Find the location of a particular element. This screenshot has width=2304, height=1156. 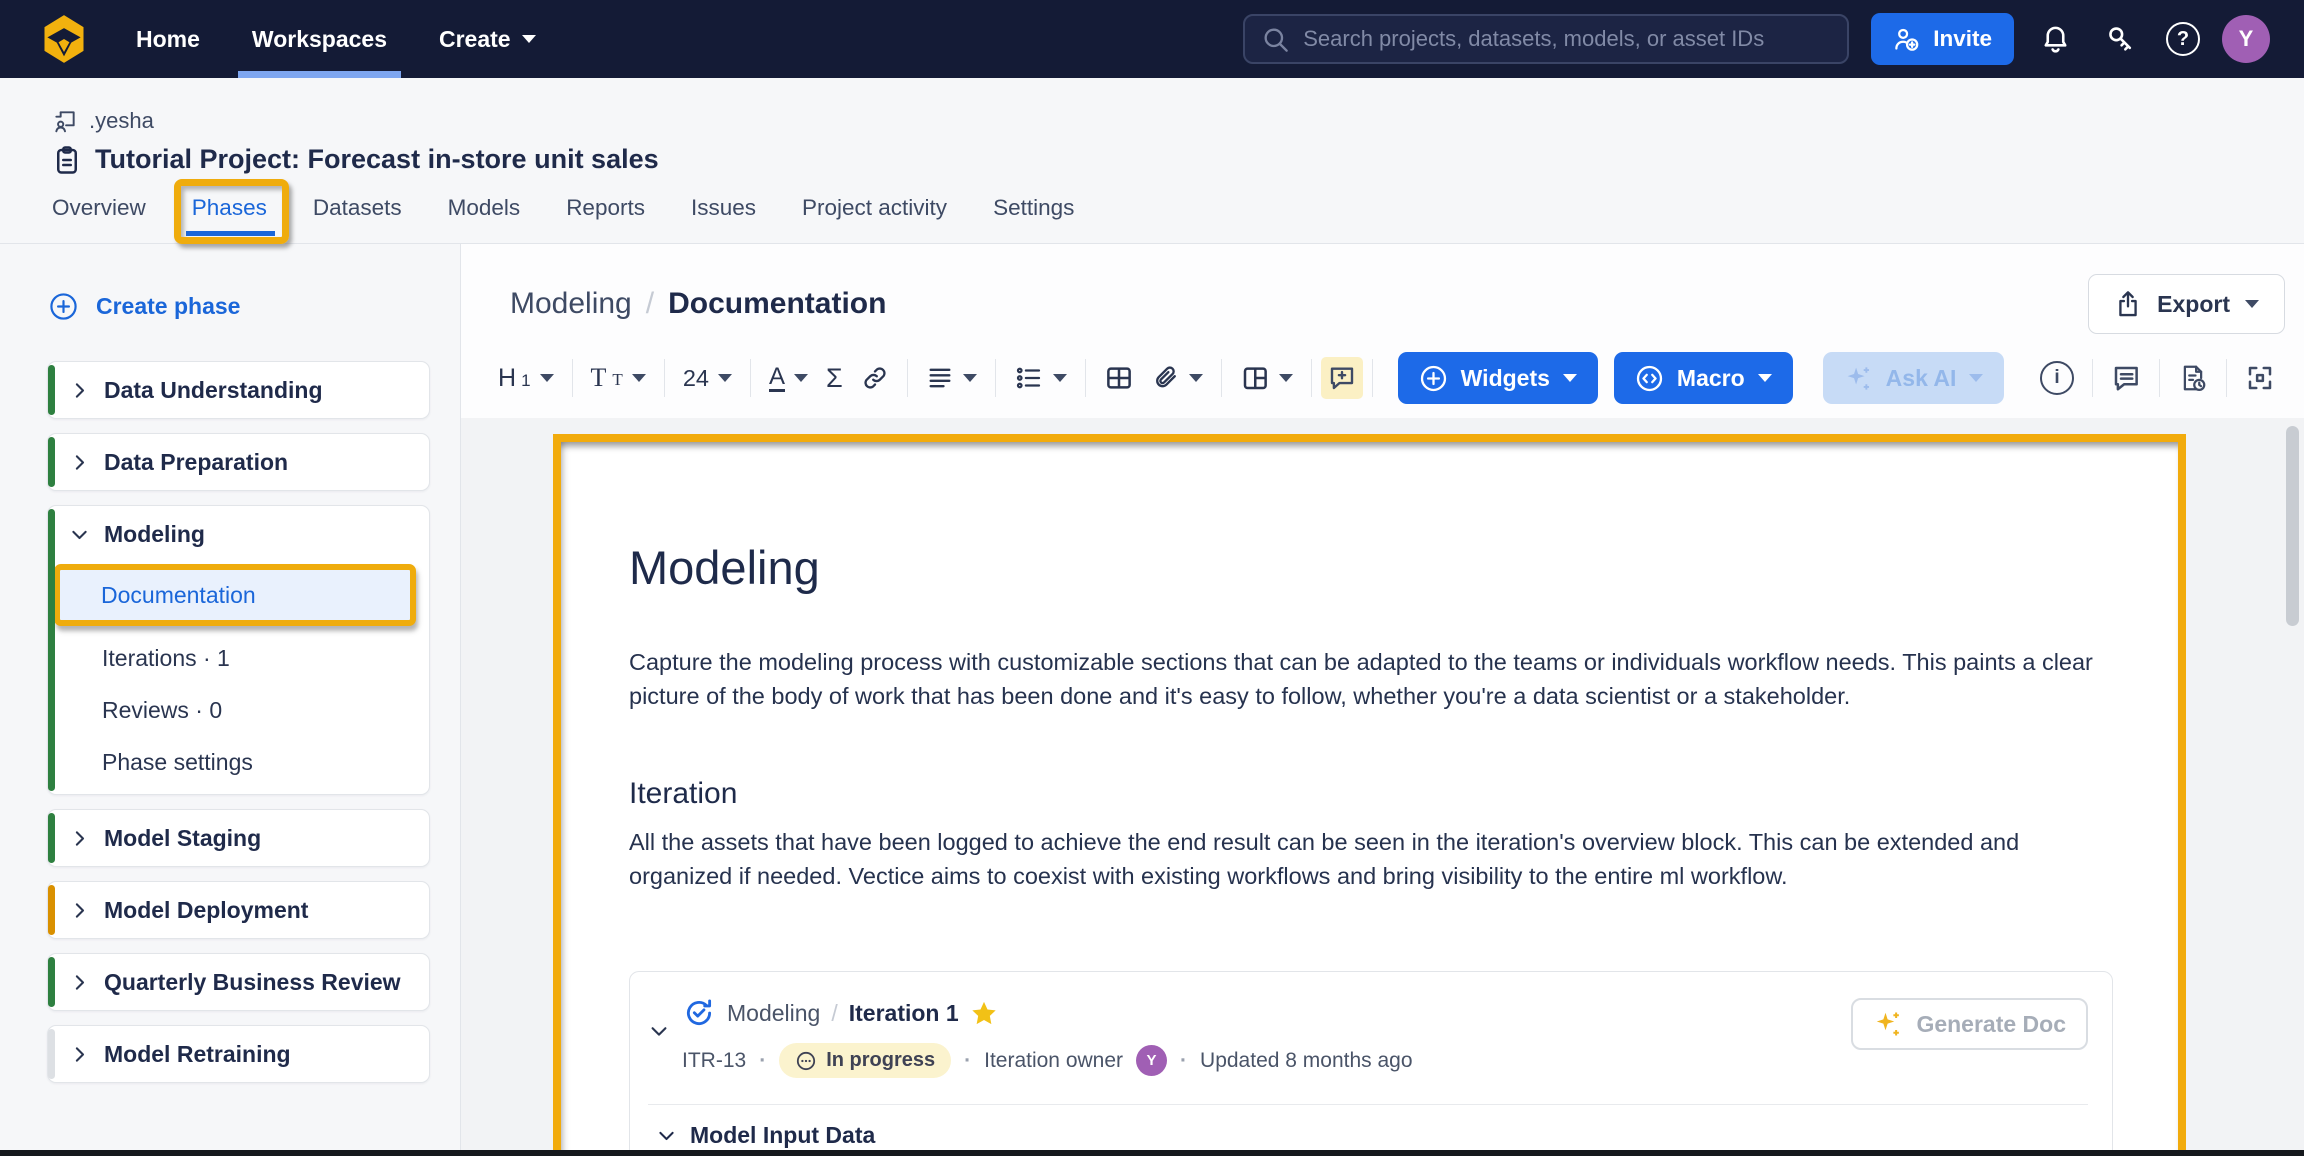

phase-card-model-staging: Model Staging is located at coordinates (238, 838).